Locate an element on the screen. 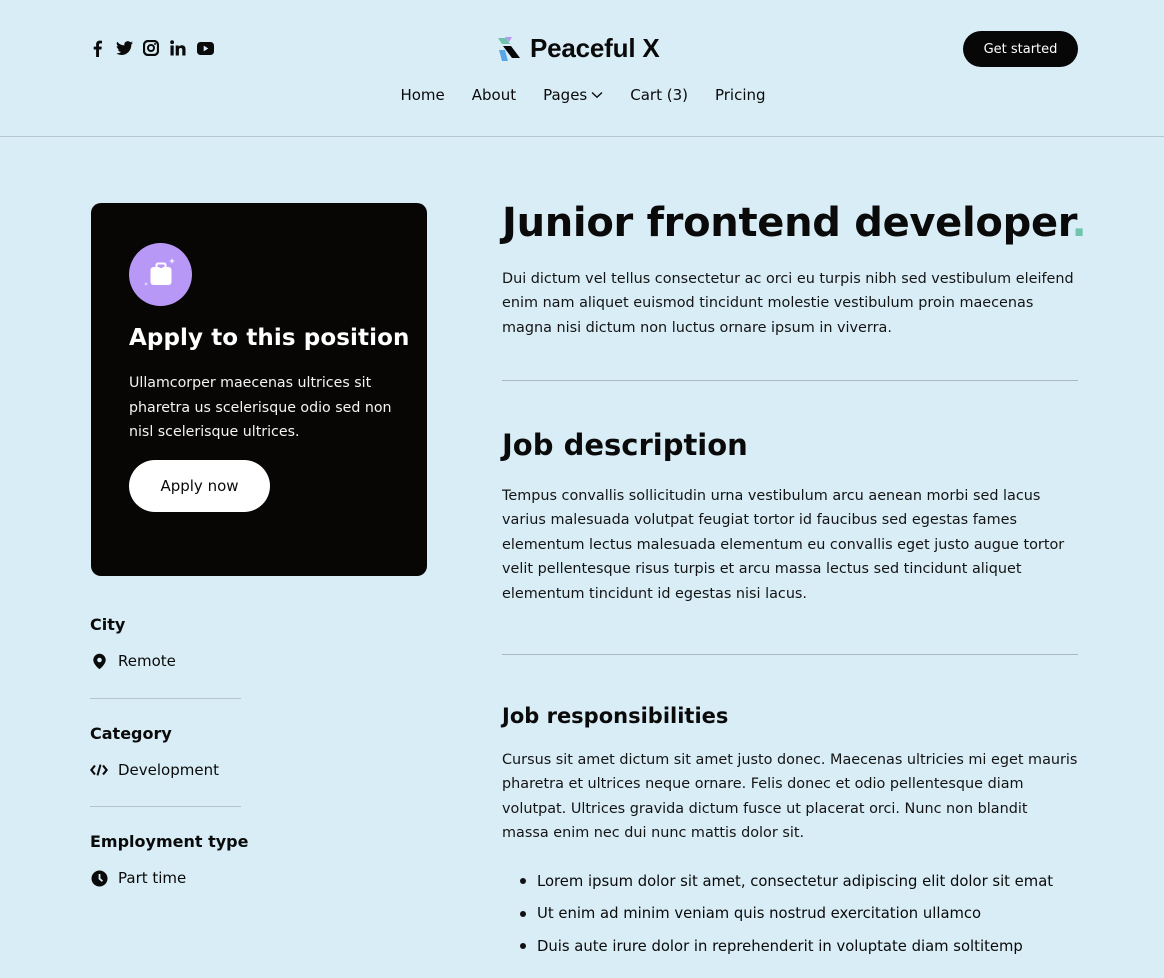 This screenshot has width=1164, height=978. category-value: Development is located at coordinates (154, 770).